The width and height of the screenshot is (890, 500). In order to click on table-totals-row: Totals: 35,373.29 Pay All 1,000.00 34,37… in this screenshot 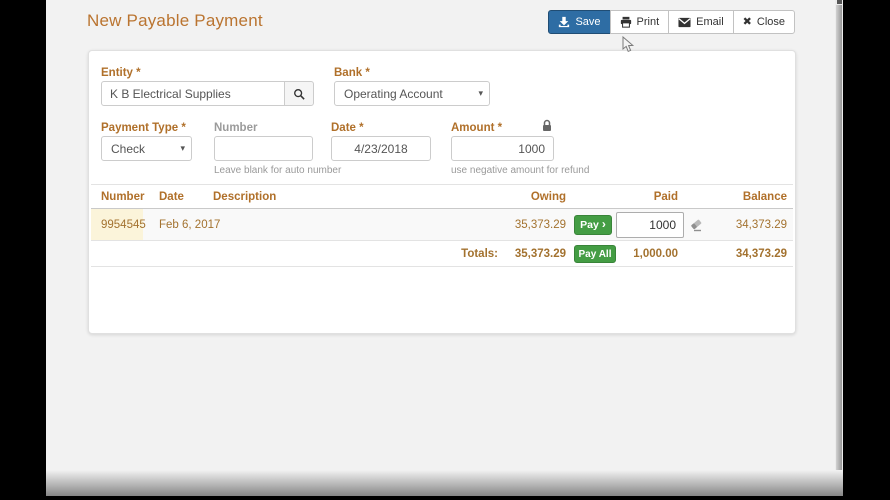, I will do `click(442, 254)`.